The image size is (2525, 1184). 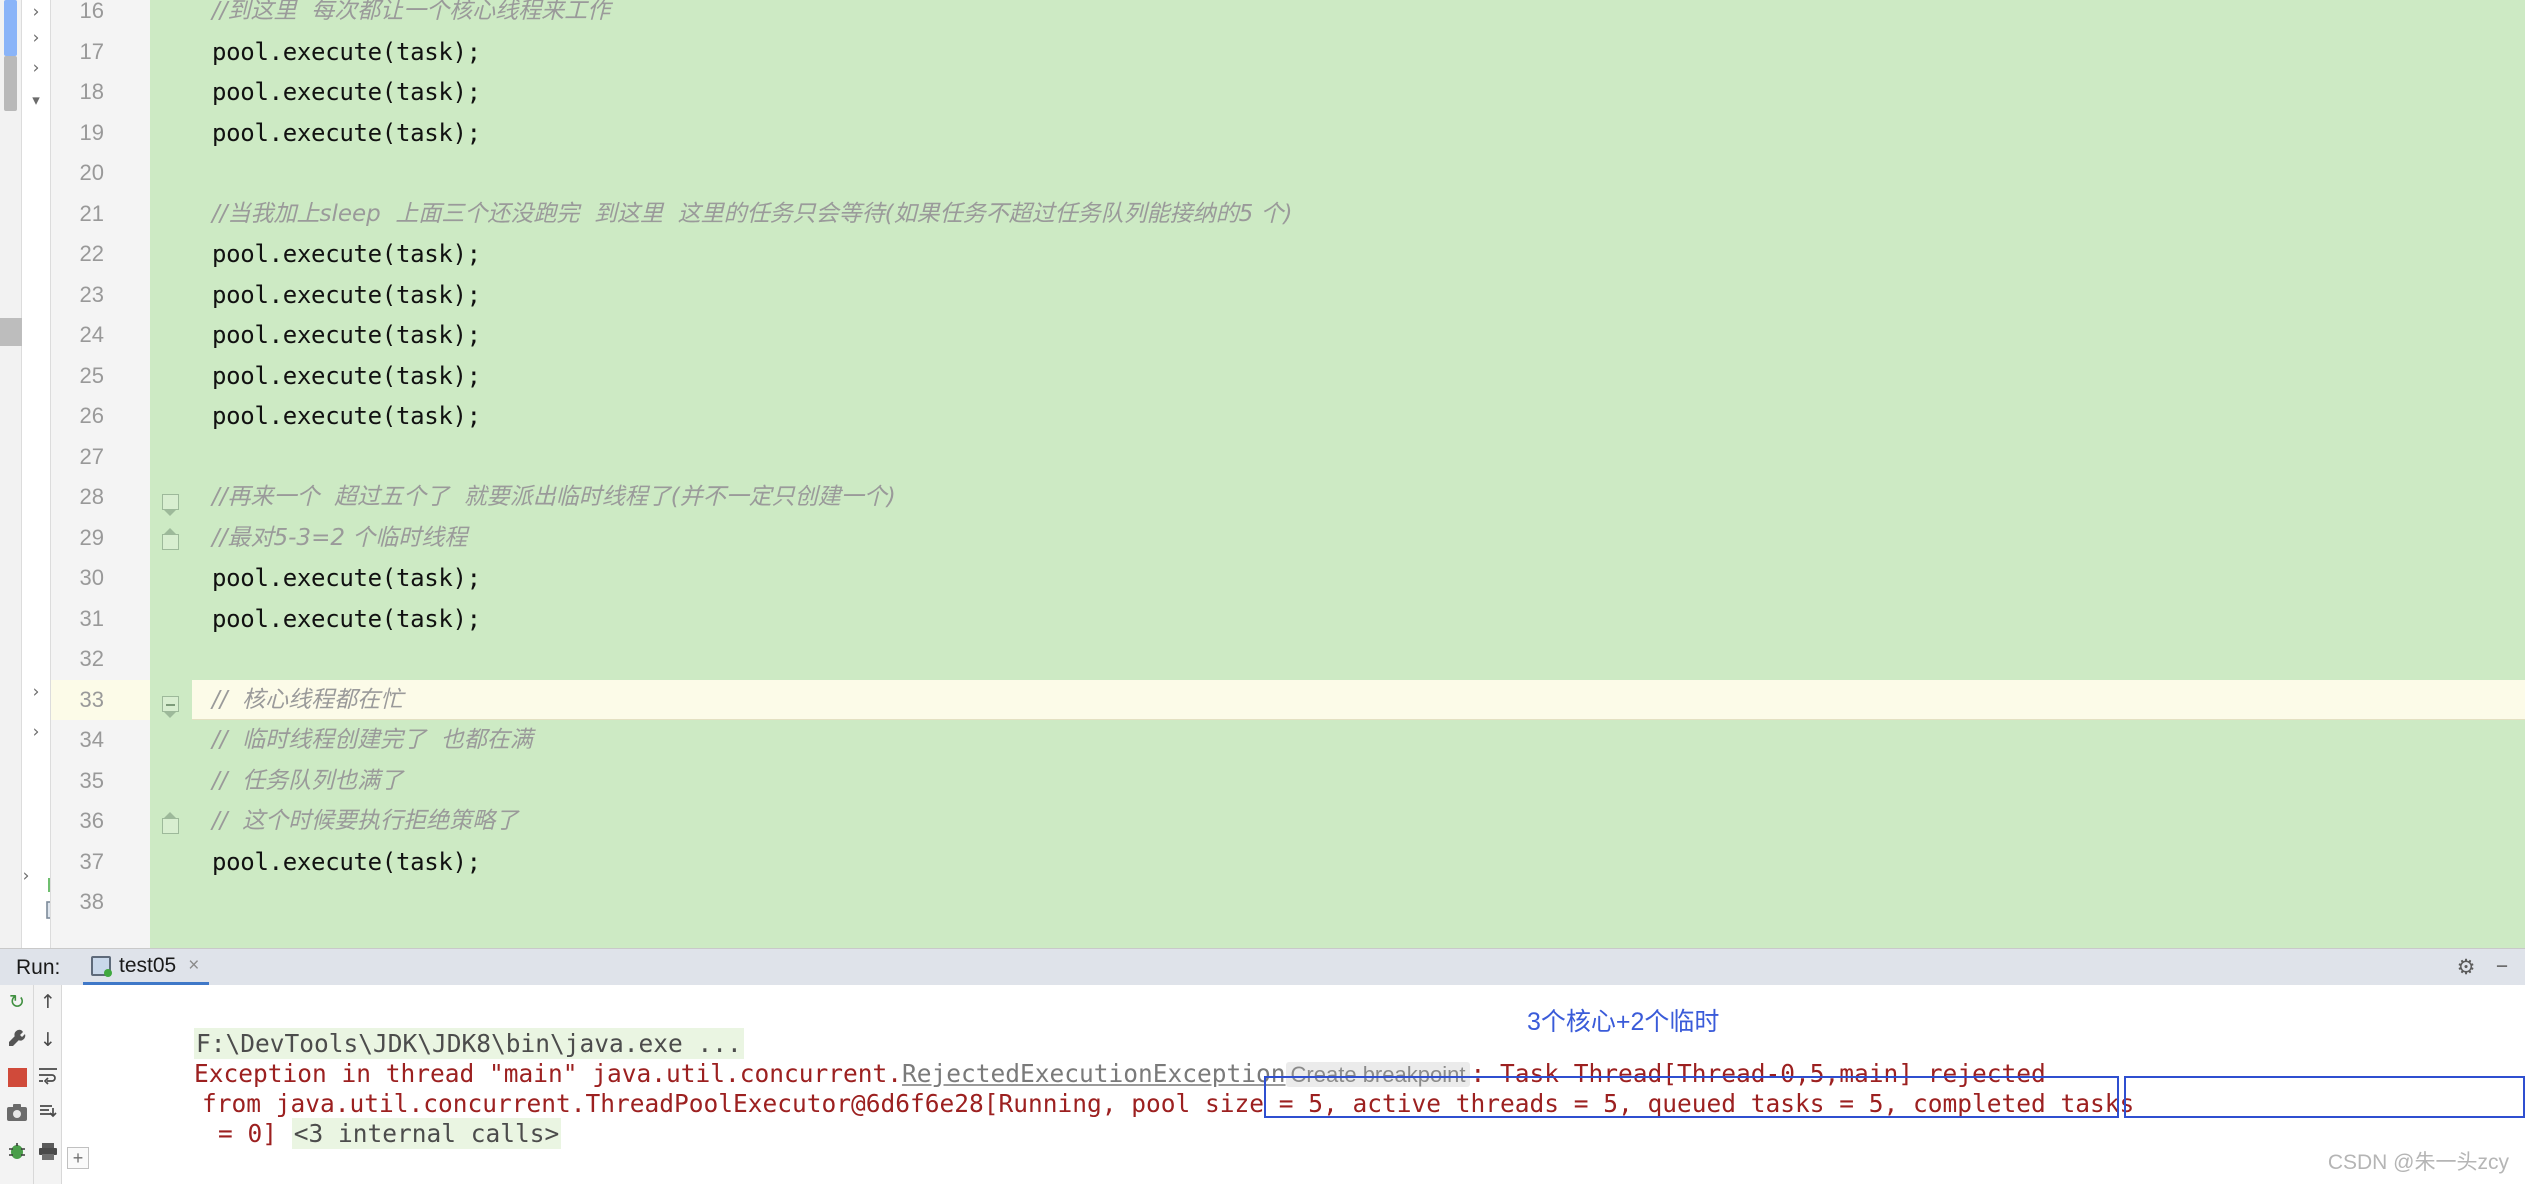 I want to click on code-line: //最对5-3=2 个临时线程, so click(x=1337, y=538).